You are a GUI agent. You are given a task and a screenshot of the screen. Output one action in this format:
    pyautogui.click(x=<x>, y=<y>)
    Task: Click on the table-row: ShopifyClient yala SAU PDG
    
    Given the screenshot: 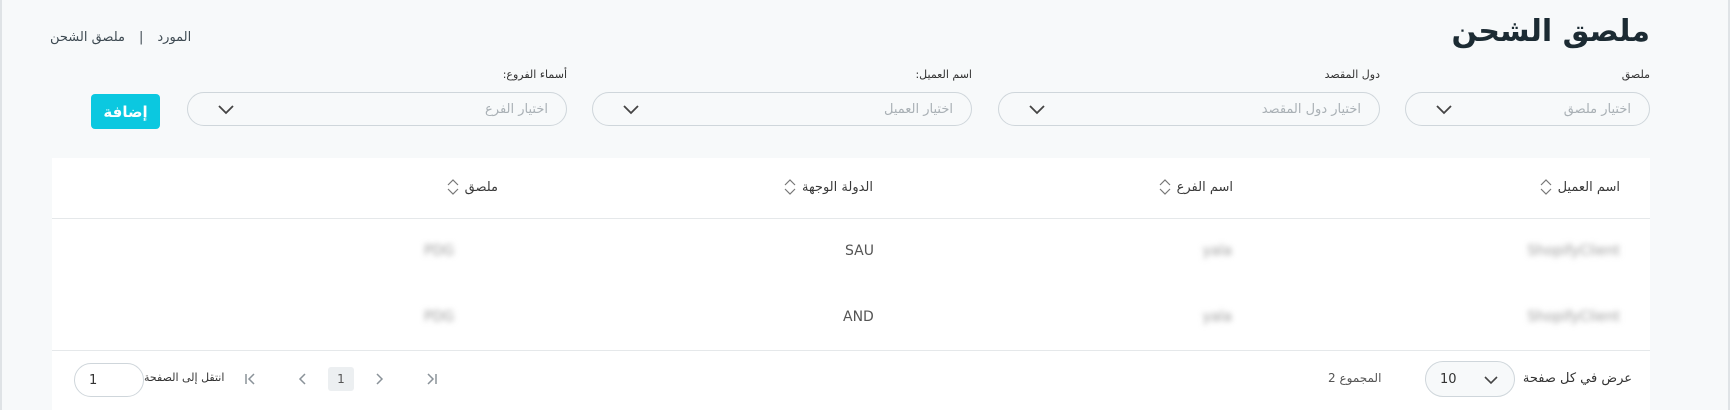 What is the action you would take?
    pyautogui.click(x=851, y=252)
    